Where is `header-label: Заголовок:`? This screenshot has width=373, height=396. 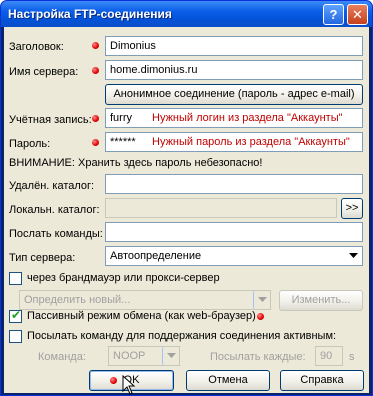 header-label: Заголовок: is located at coordinates (36, 47).